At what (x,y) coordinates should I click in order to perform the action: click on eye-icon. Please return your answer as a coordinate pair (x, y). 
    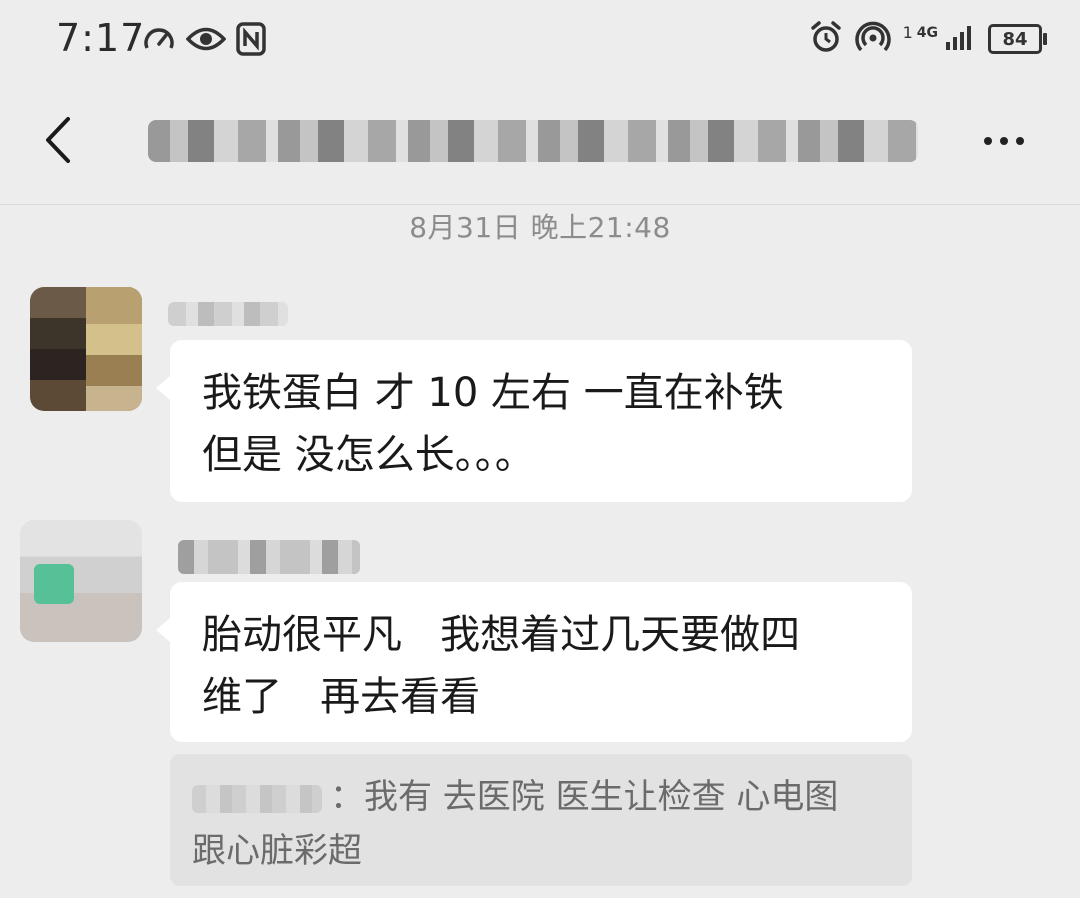
    Looking at the image, I should click on (206, 41).